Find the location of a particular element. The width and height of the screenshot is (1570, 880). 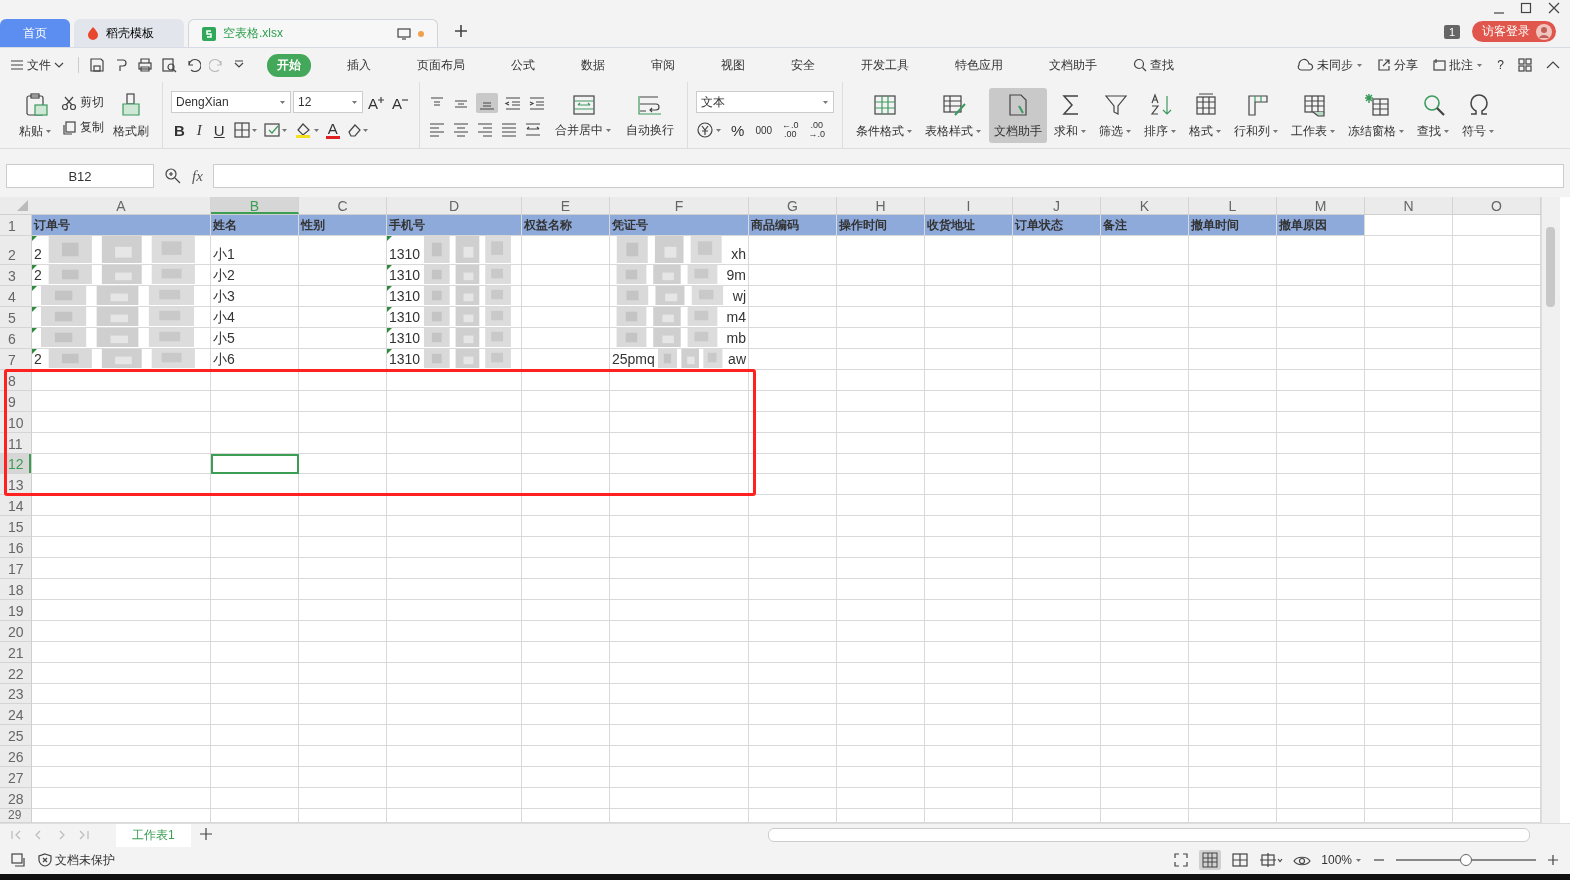

ribbon-button: 文档助手 is located at coordinates (1018, 115).